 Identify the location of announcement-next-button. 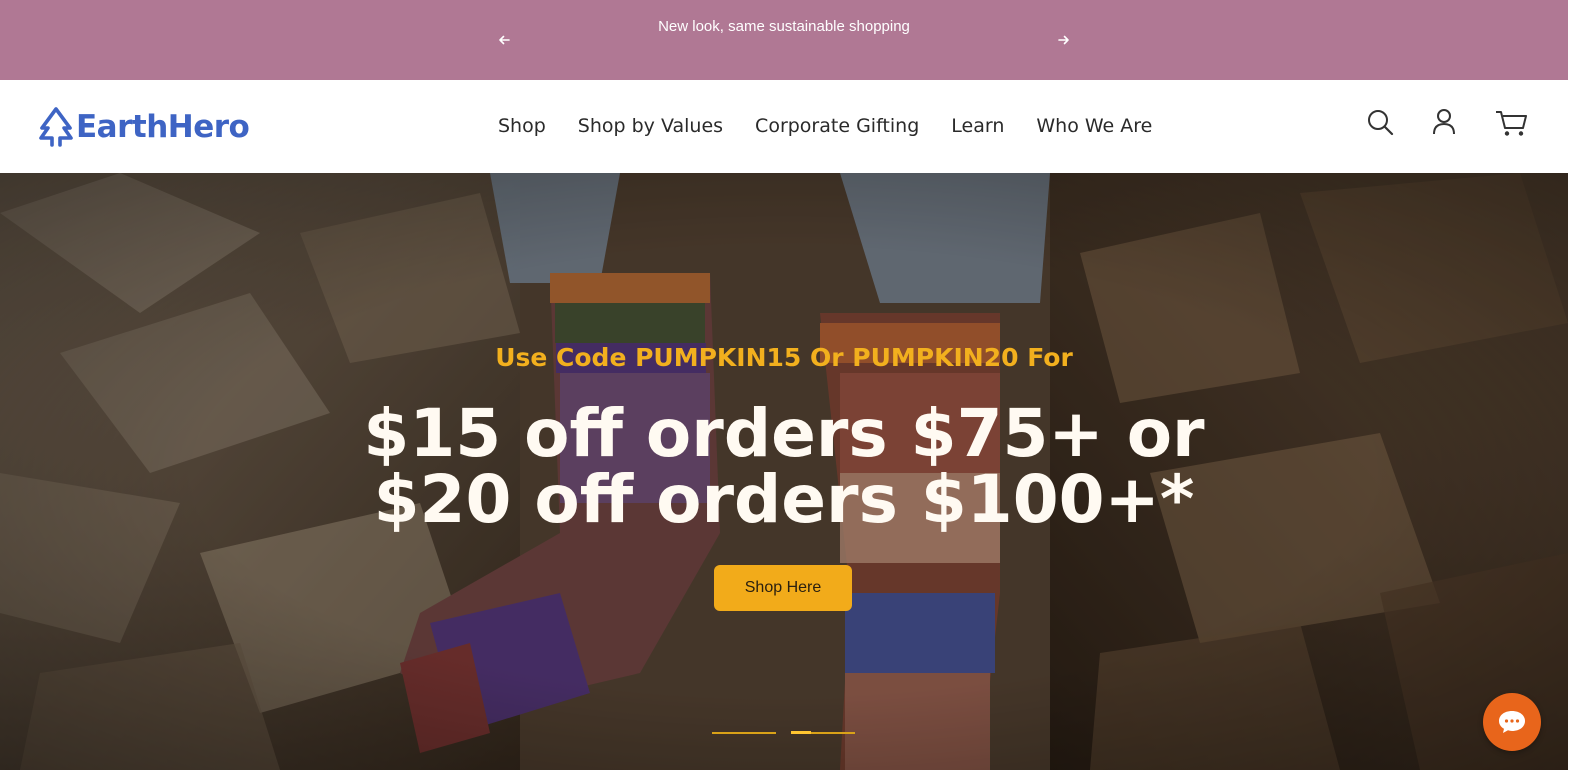
(1064, 40).